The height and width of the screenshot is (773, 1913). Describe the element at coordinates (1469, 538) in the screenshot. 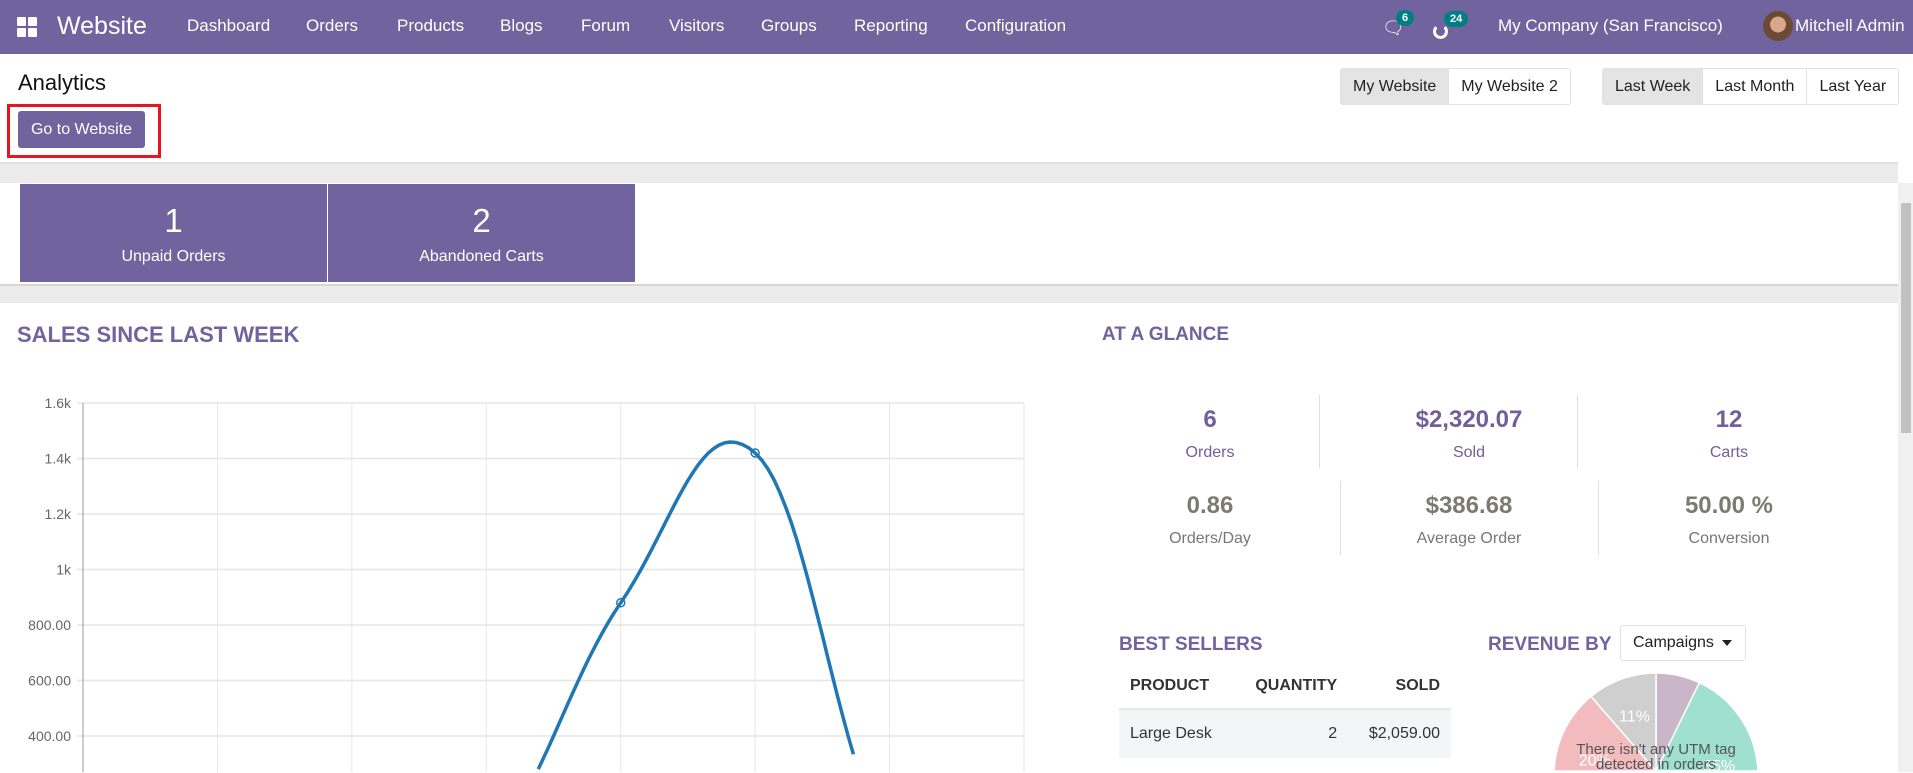

I see `stat-label: Average Order` at that location.